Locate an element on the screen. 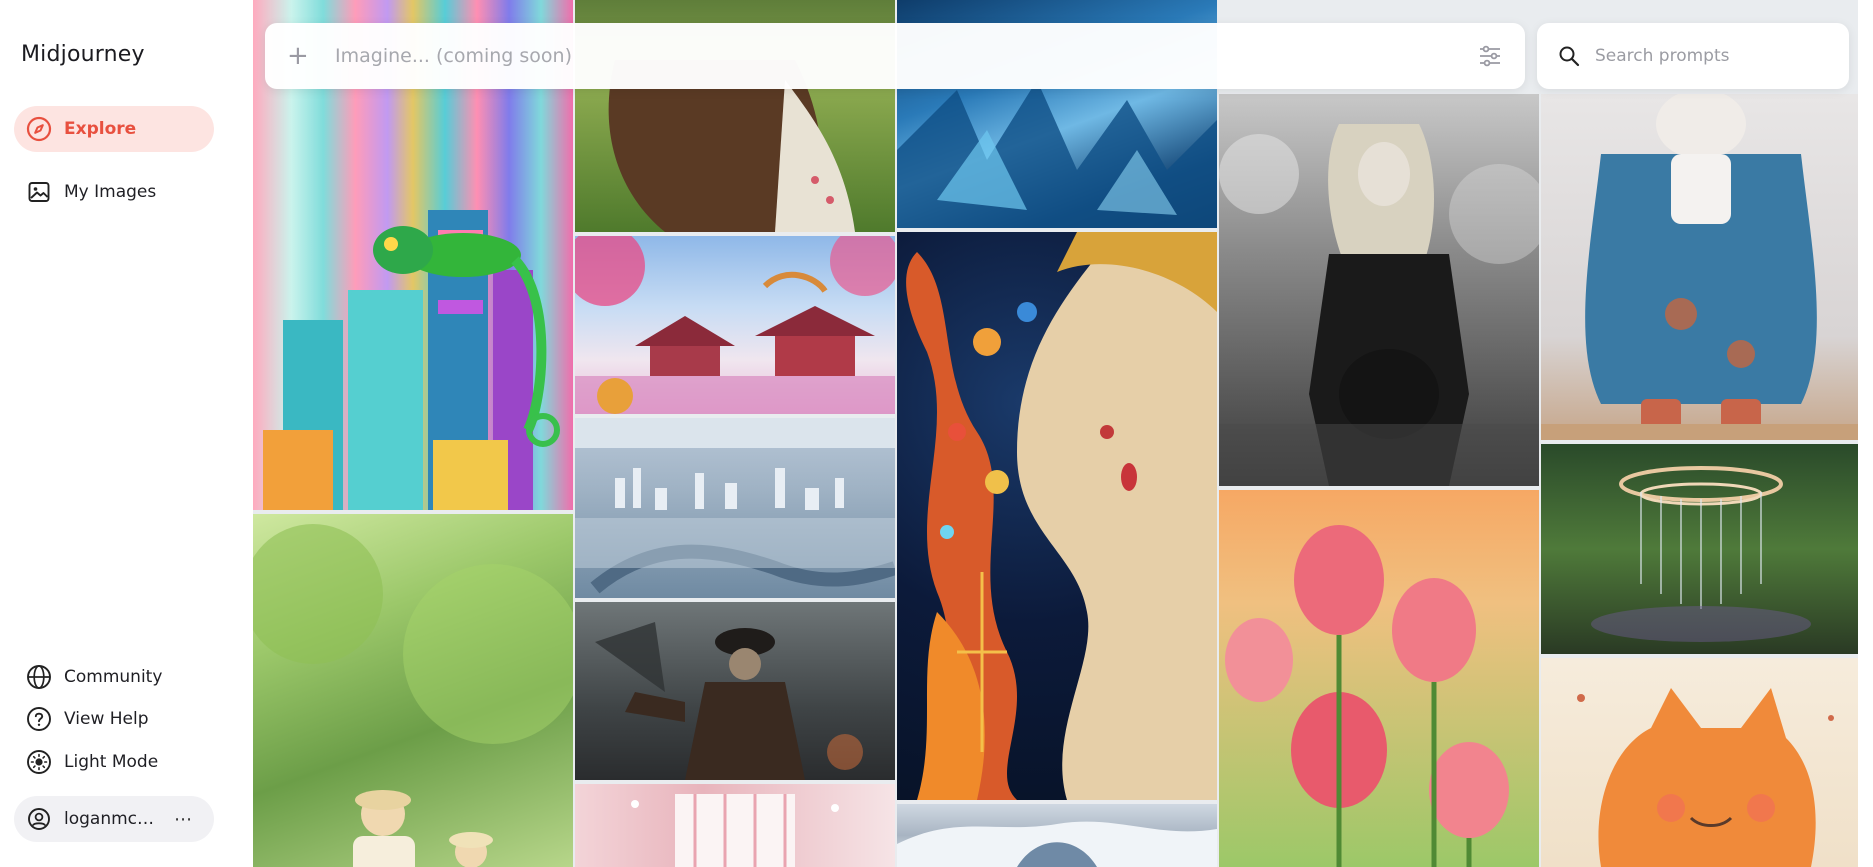 The width and height of the screenshot is (1873, 867). sliders-icon is located at coordinates (1490, 56).